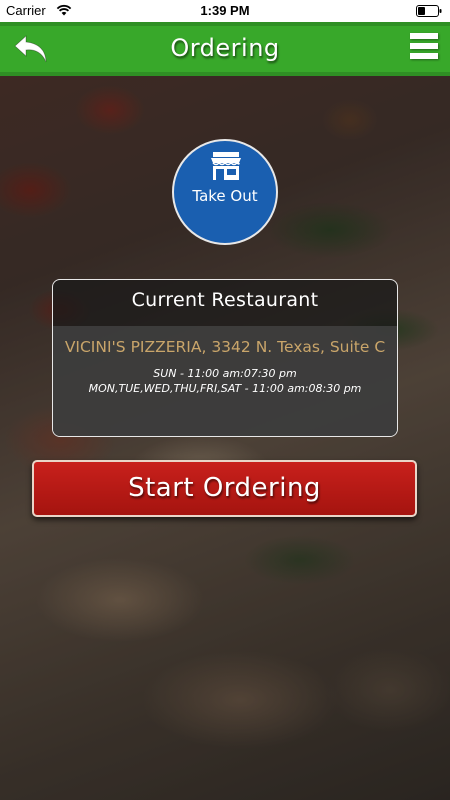 The width and height of the screenshot is (450, 800). Describe the element at coordinates (224, 488) in the screenshot. I see `start-ordering-button: Start Ordering` at that location.